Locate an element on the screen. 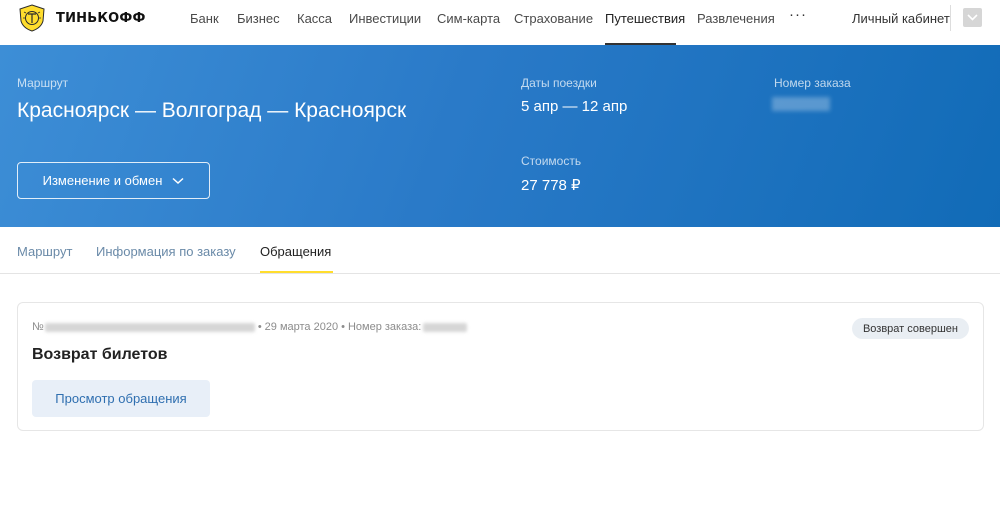 This screenshot has width=1000, height=532. trip-dates-value: 5 апр — 12 апр is located at coordinates (574, 106).